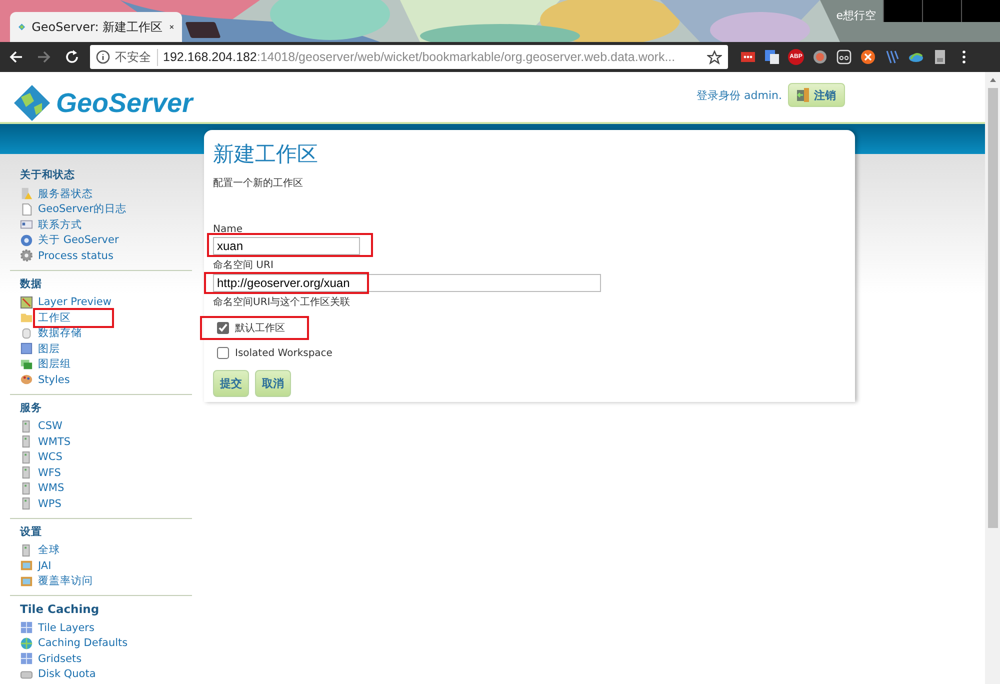  Describe the element at coordinates (26, 333) in the screenshot. I see `database-icon` at that location.